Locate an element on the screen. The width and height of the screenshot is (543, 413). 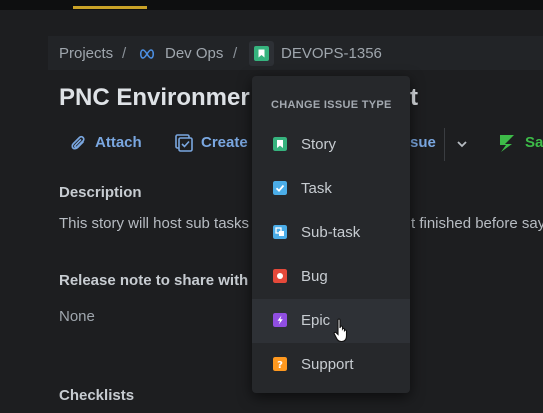
description-text: This story will host sub tasks is located at coordinates (154, 223).